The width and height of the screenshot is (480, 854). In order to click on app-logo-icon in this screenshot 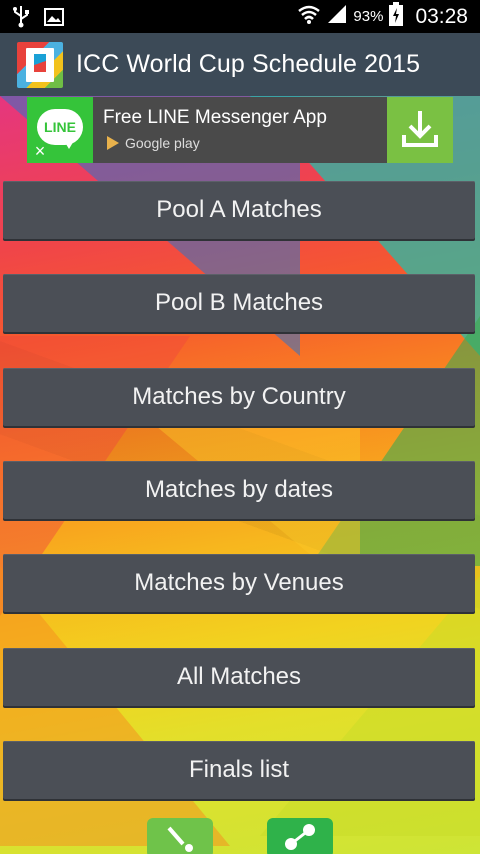, I will do `click(40, 64)`.